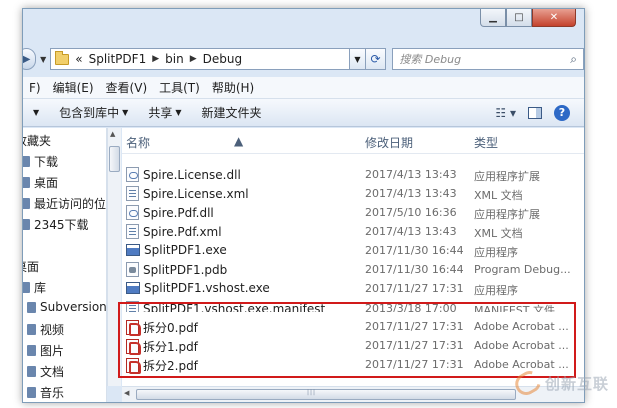 The width and height of the screenshot is (617, 408). I want to click on breadcrumb-bin: bin, so click(174, 59).